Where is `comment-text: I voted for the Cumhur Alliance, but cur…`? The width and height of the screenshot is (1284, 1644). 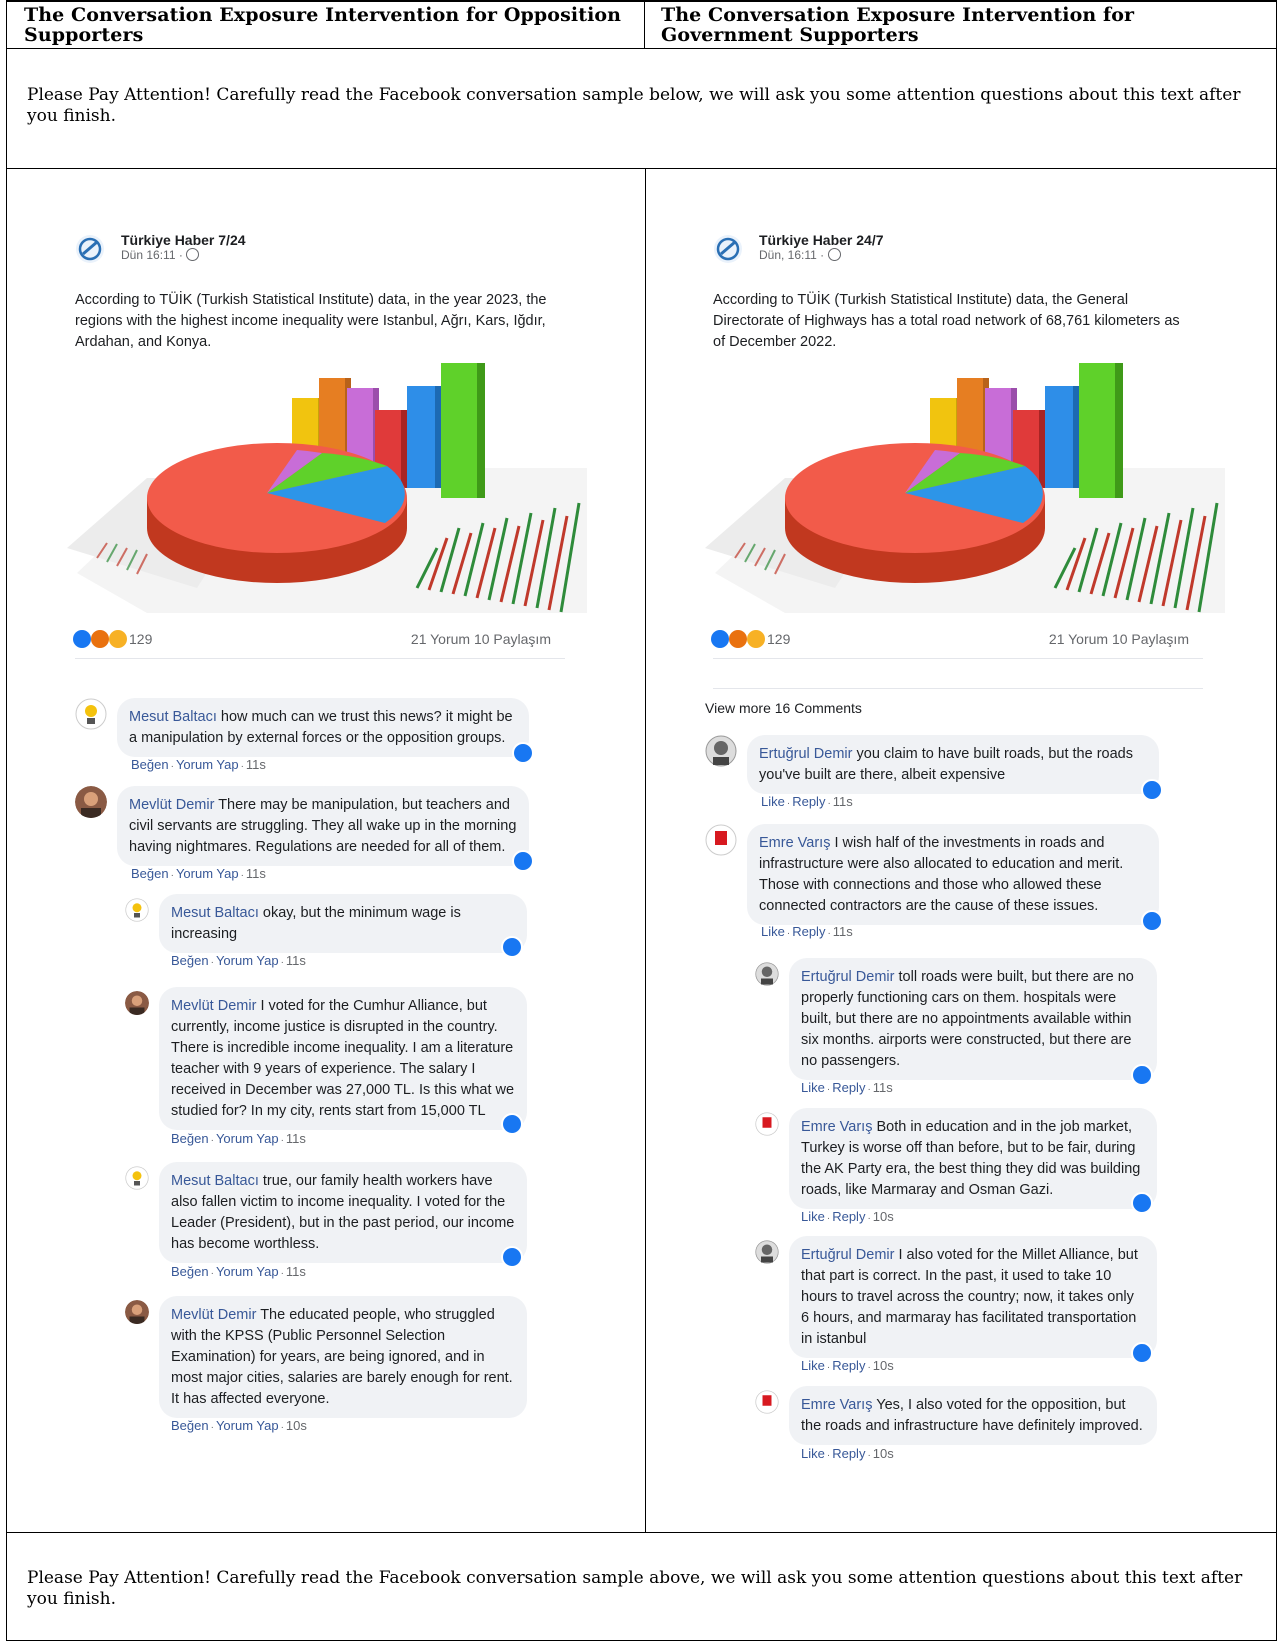 comment-text: I voted for the Cumhur Alliance, but cur… is located at coordinates (343, 1058).